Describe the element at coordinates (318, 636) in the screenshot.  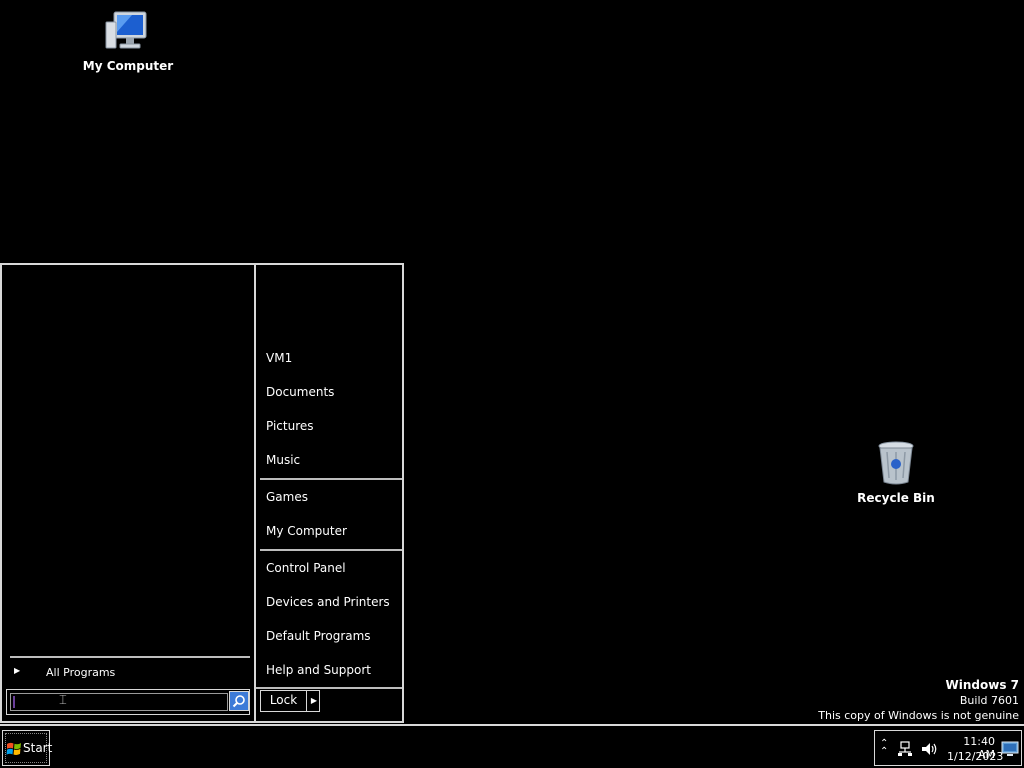
I see `menu-item-default-programs: Default Programs` at that location.